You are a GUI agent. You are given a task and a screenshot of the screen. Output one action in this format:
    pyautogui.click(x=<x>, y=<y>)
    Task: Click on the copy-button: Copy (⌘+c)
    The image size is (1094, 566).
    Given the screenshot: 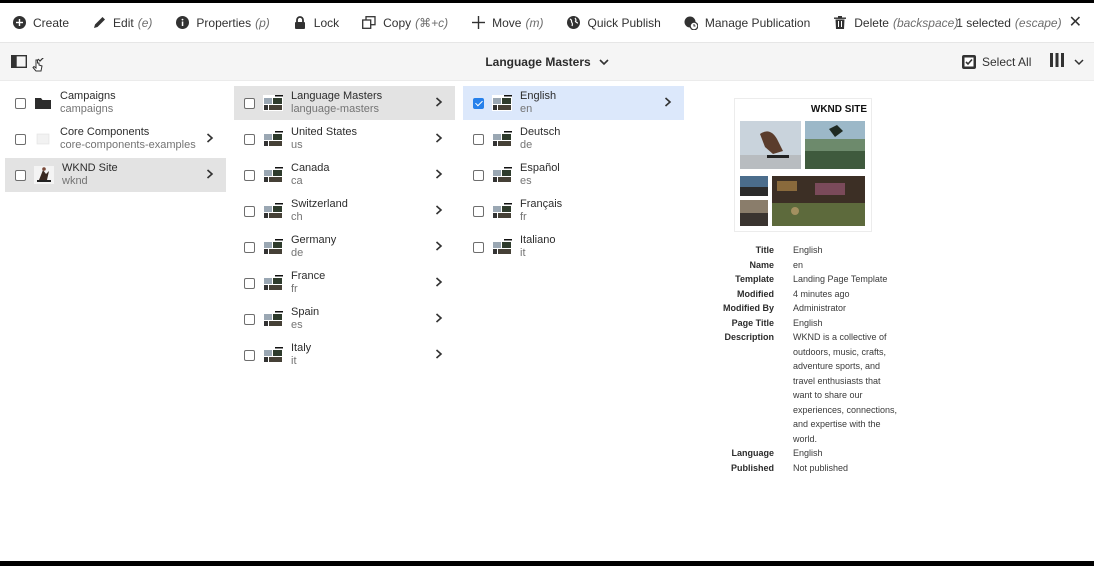 What is the action you would take?
    pyautogui.click(x=405, y=23)
    